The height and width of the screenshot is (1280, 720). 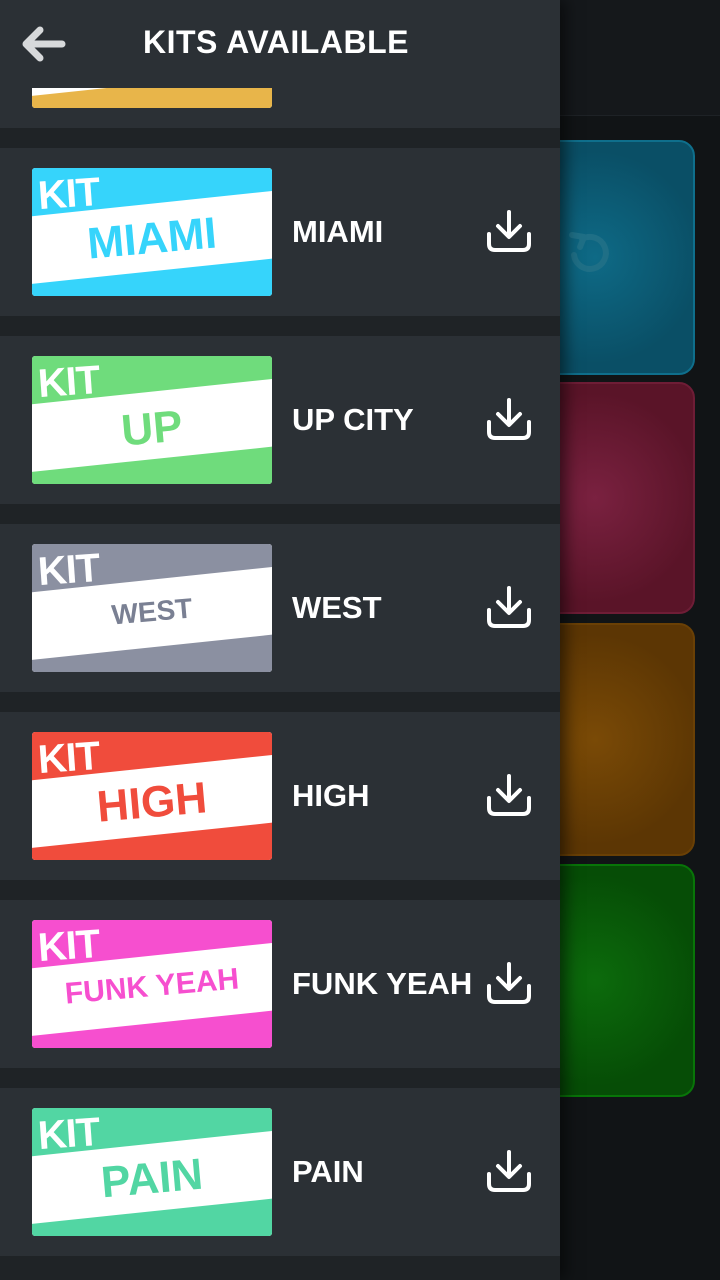 I want to click on kit-row: KIT MIAMI MIAMI, so click(x=280, y=232).